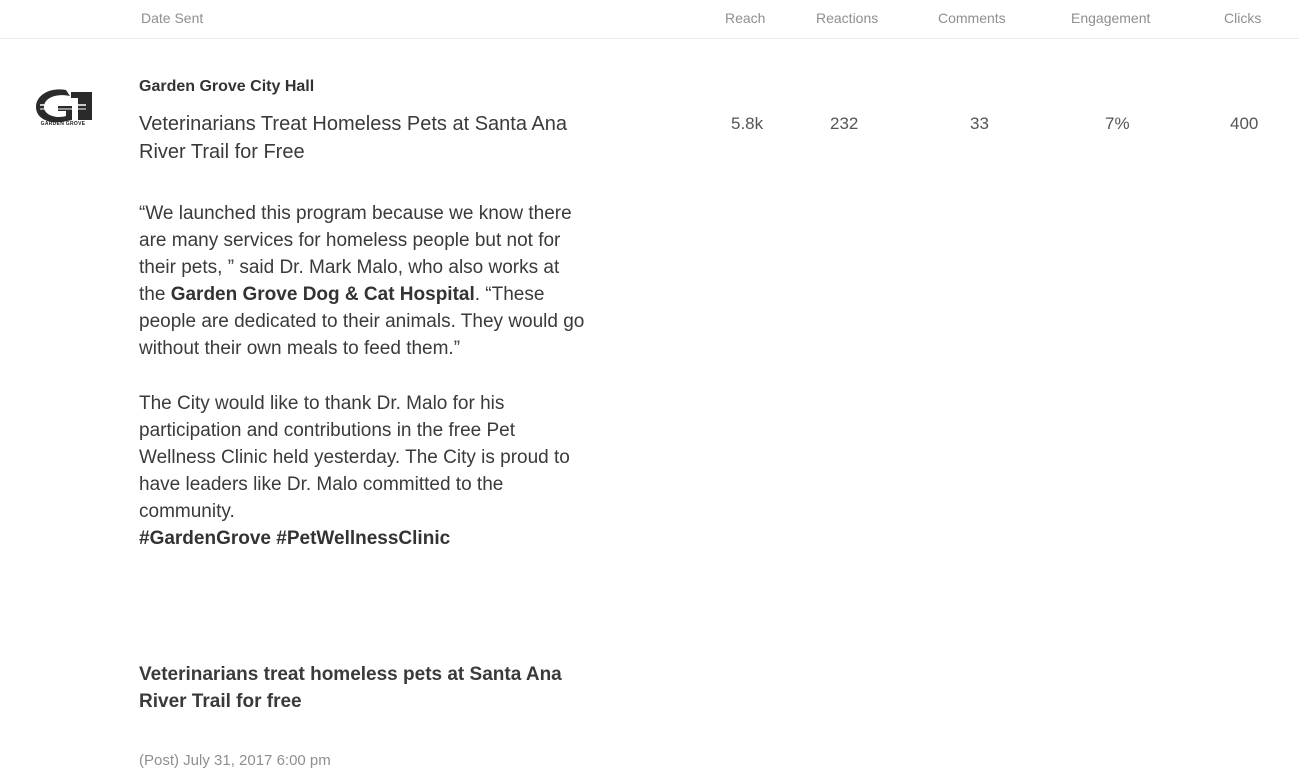 This screenshot has width=1299, height=776. Describe the element at coordinates (1244, 123) in the screenshot. I see `metric-clicks: 400` at that location.